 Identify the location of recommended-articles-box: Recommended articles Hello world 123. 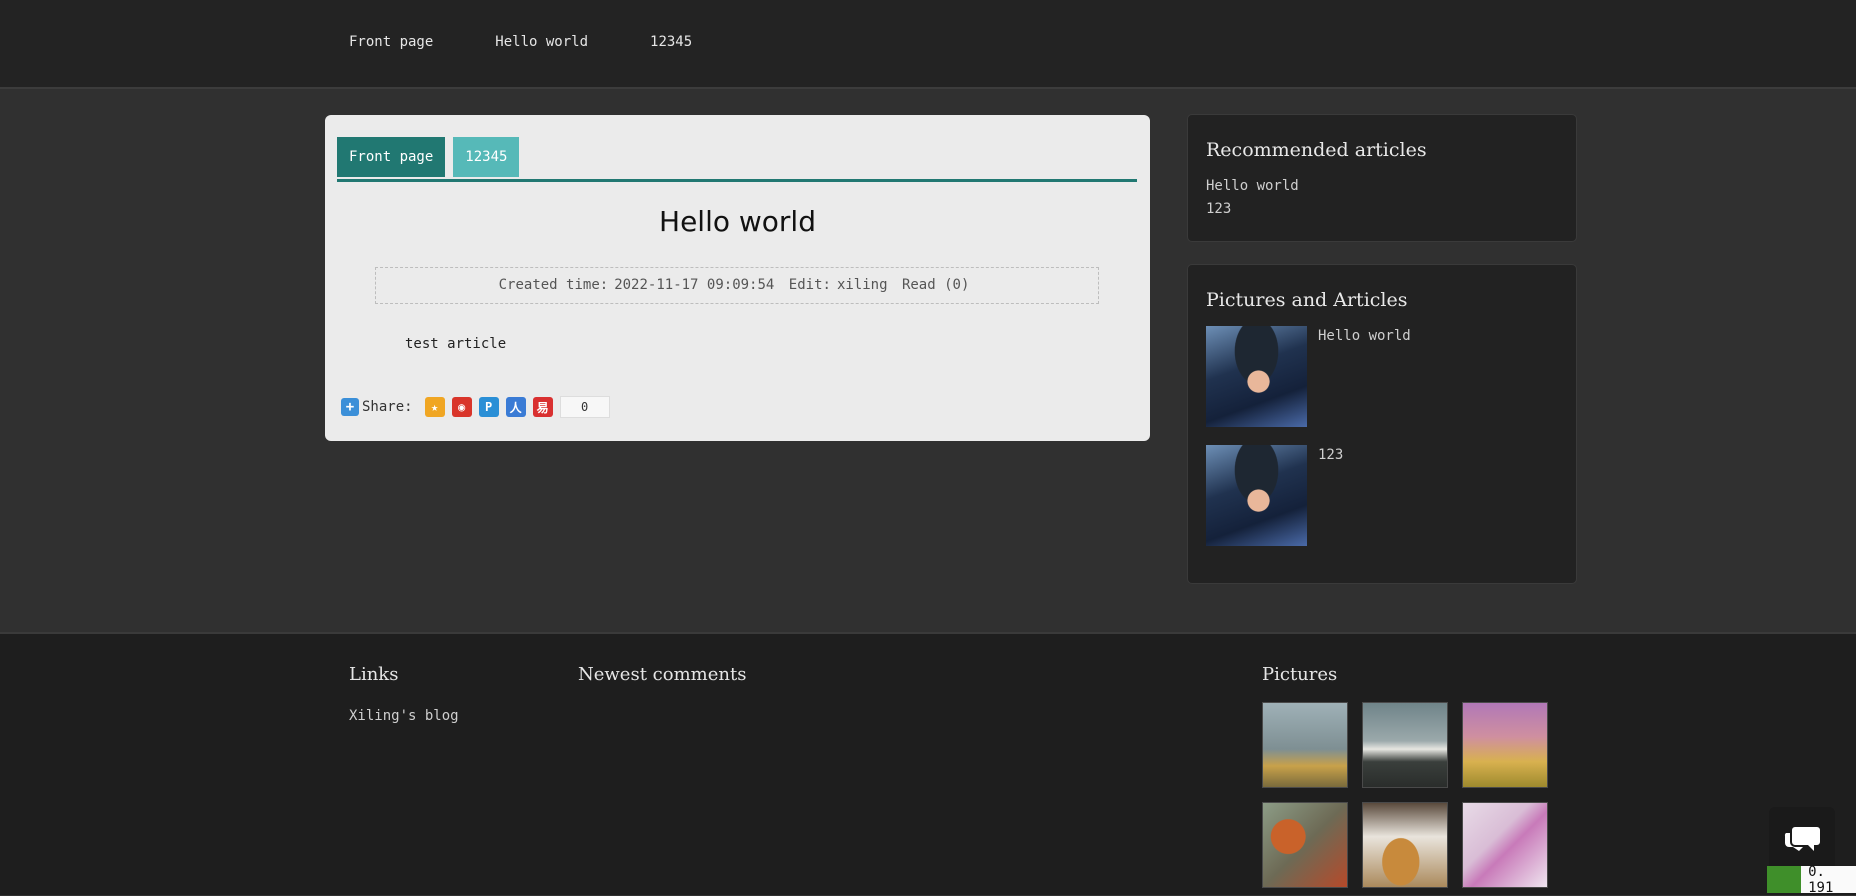
(1382, 178).